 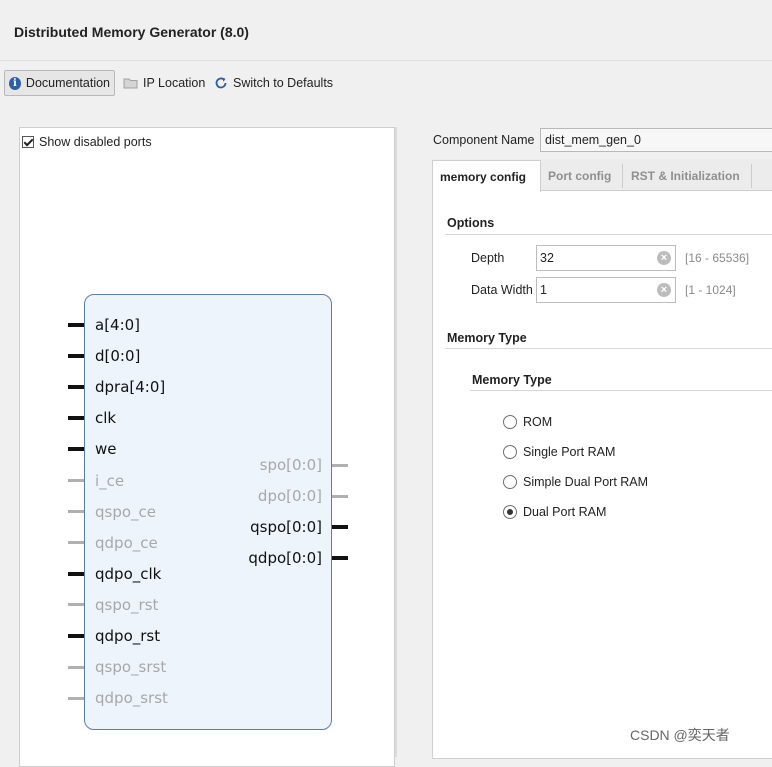 What do you see at coordinates (486, 176) in the screenshot?
I see `tab-memory-config: memory config` at bounding box center [486, 176].